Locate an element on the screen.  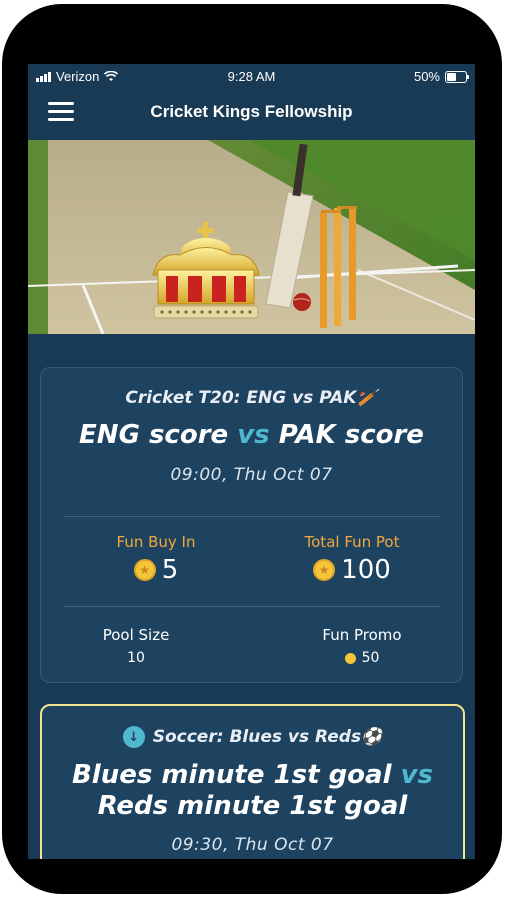
pool-size-value: 10 is located at coordinates (136, 658).